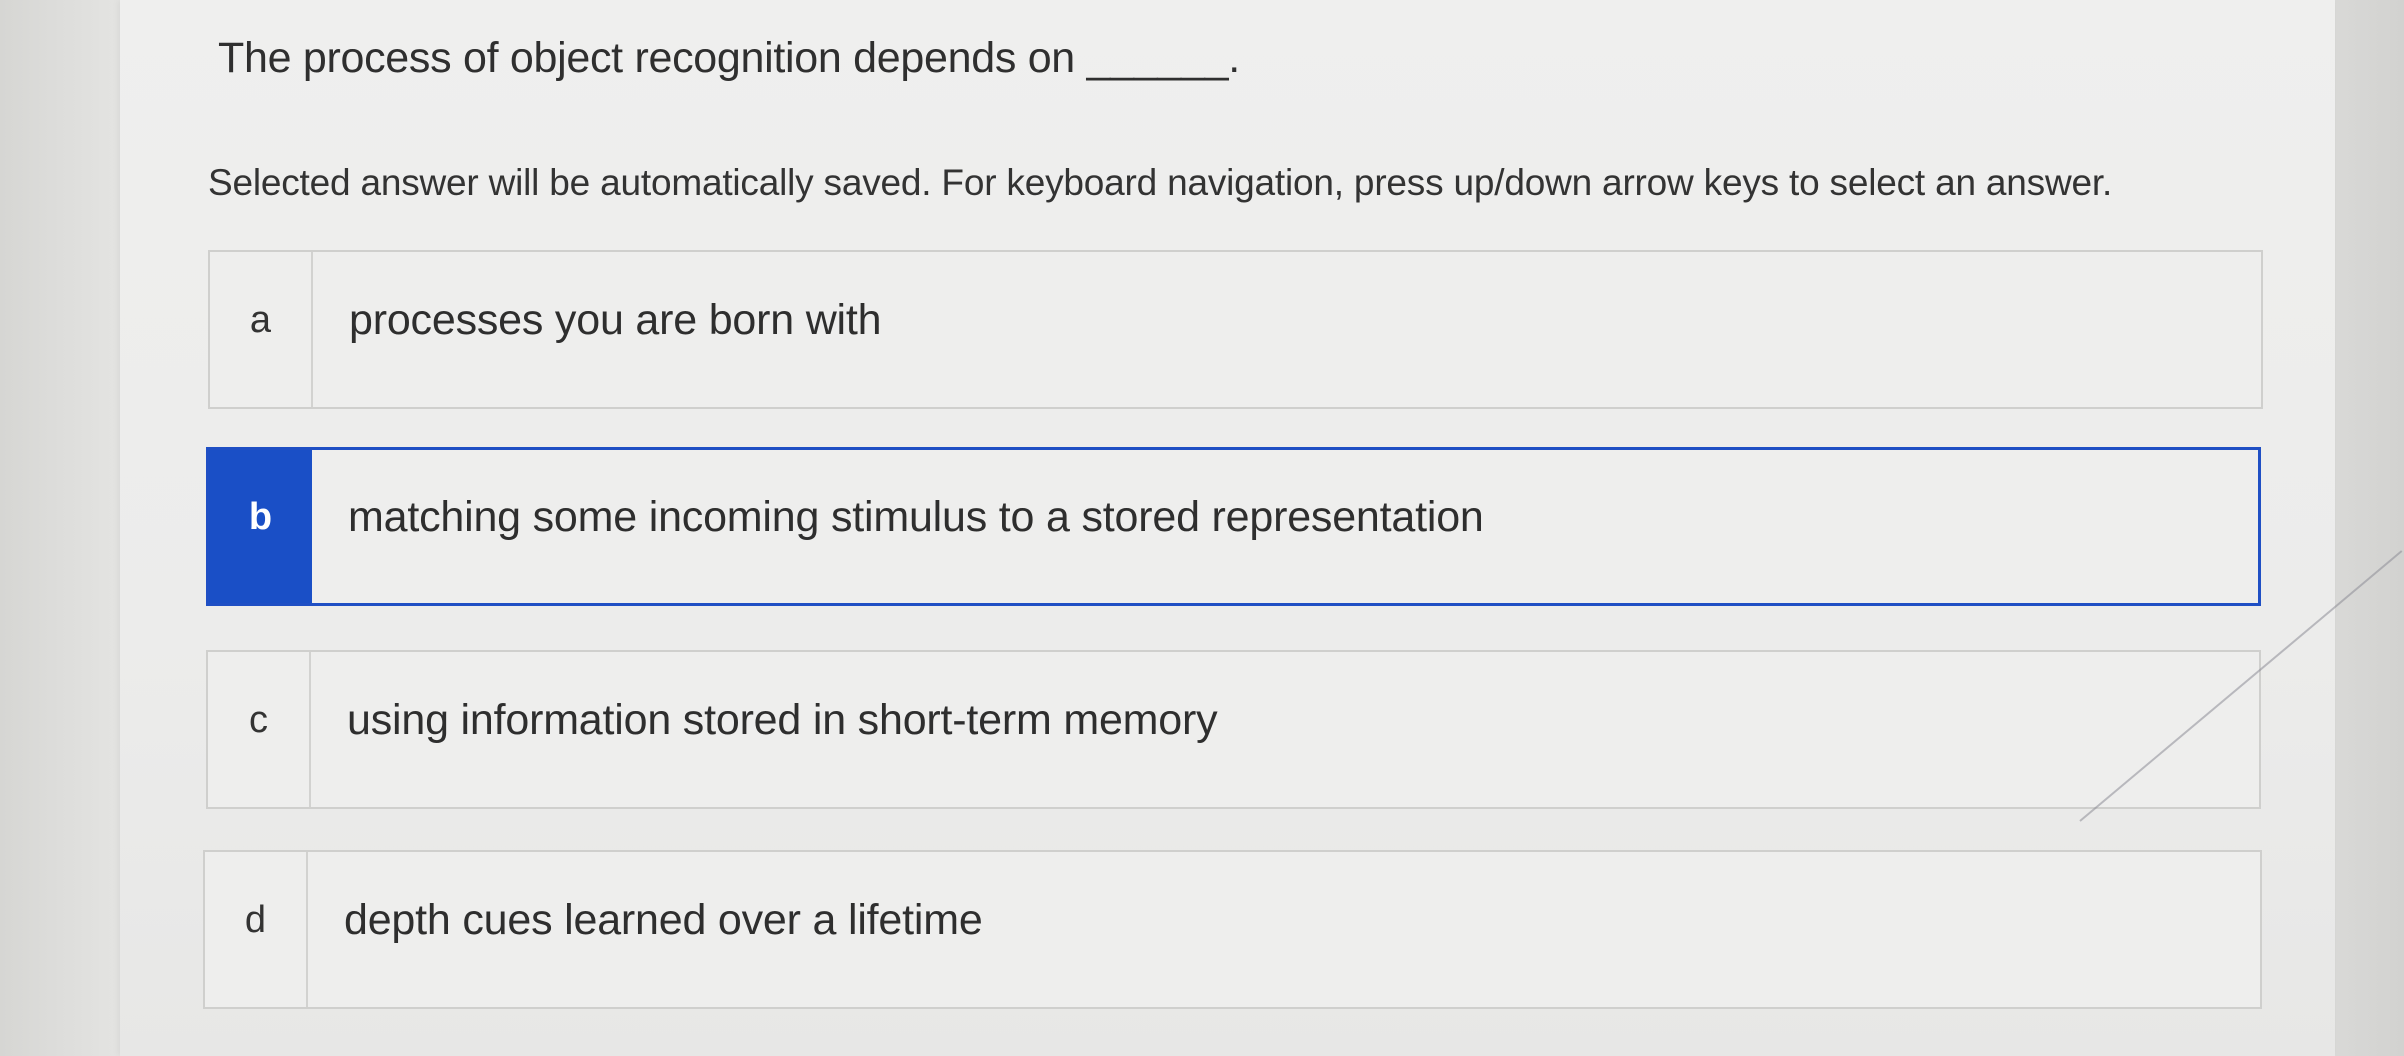  What do you see at coordinates (1235, 329) in the screenshot?
I see `answer-option-a: a processes you are born with` at bounding box center [1235, 329].